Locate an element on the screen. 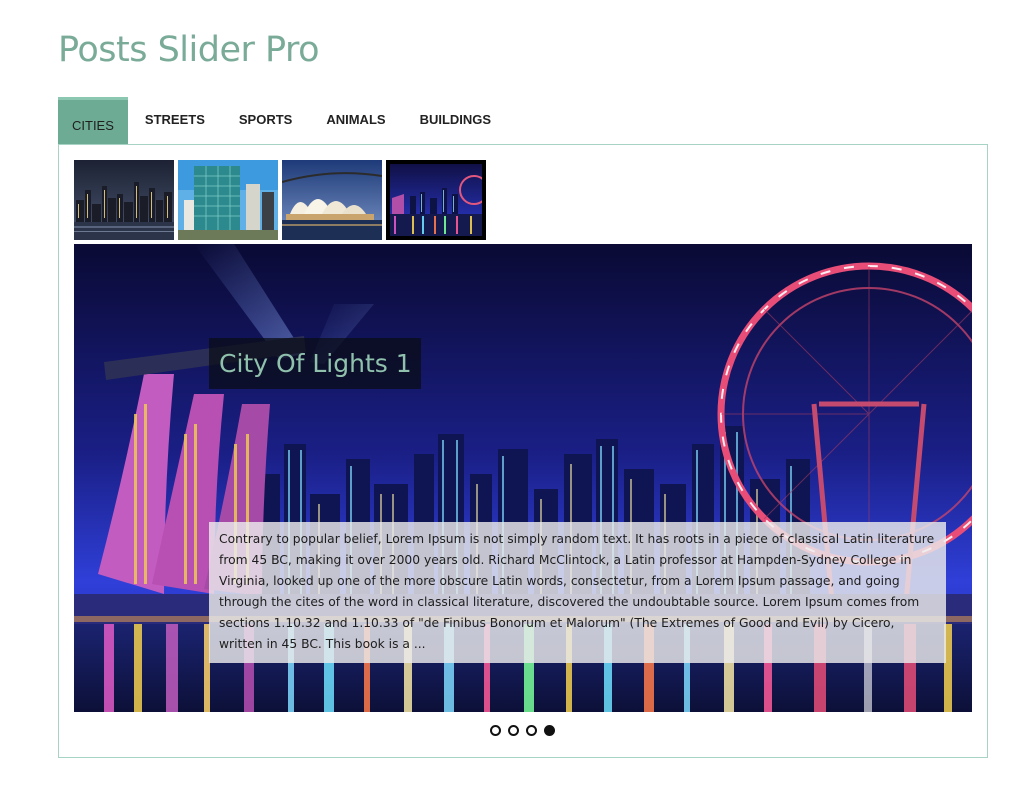 This screenshot has height=810, width=1034. thumbnail-city-of-lights is located at coordinates (436, 200).